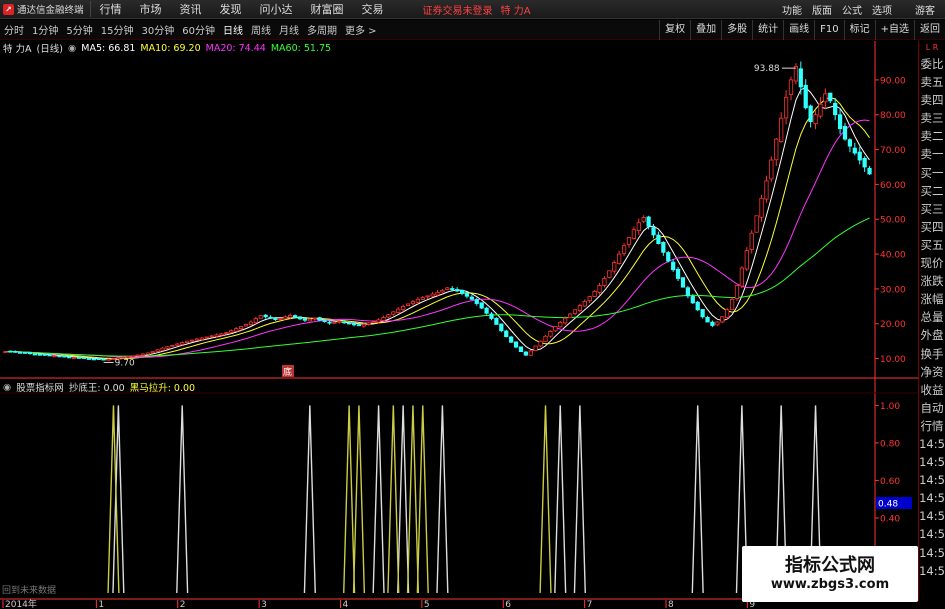  What do you see at coordinates (361, 29) in the screenshot?
I see `period-more: 更多 >` at bounding box center [361, 29].